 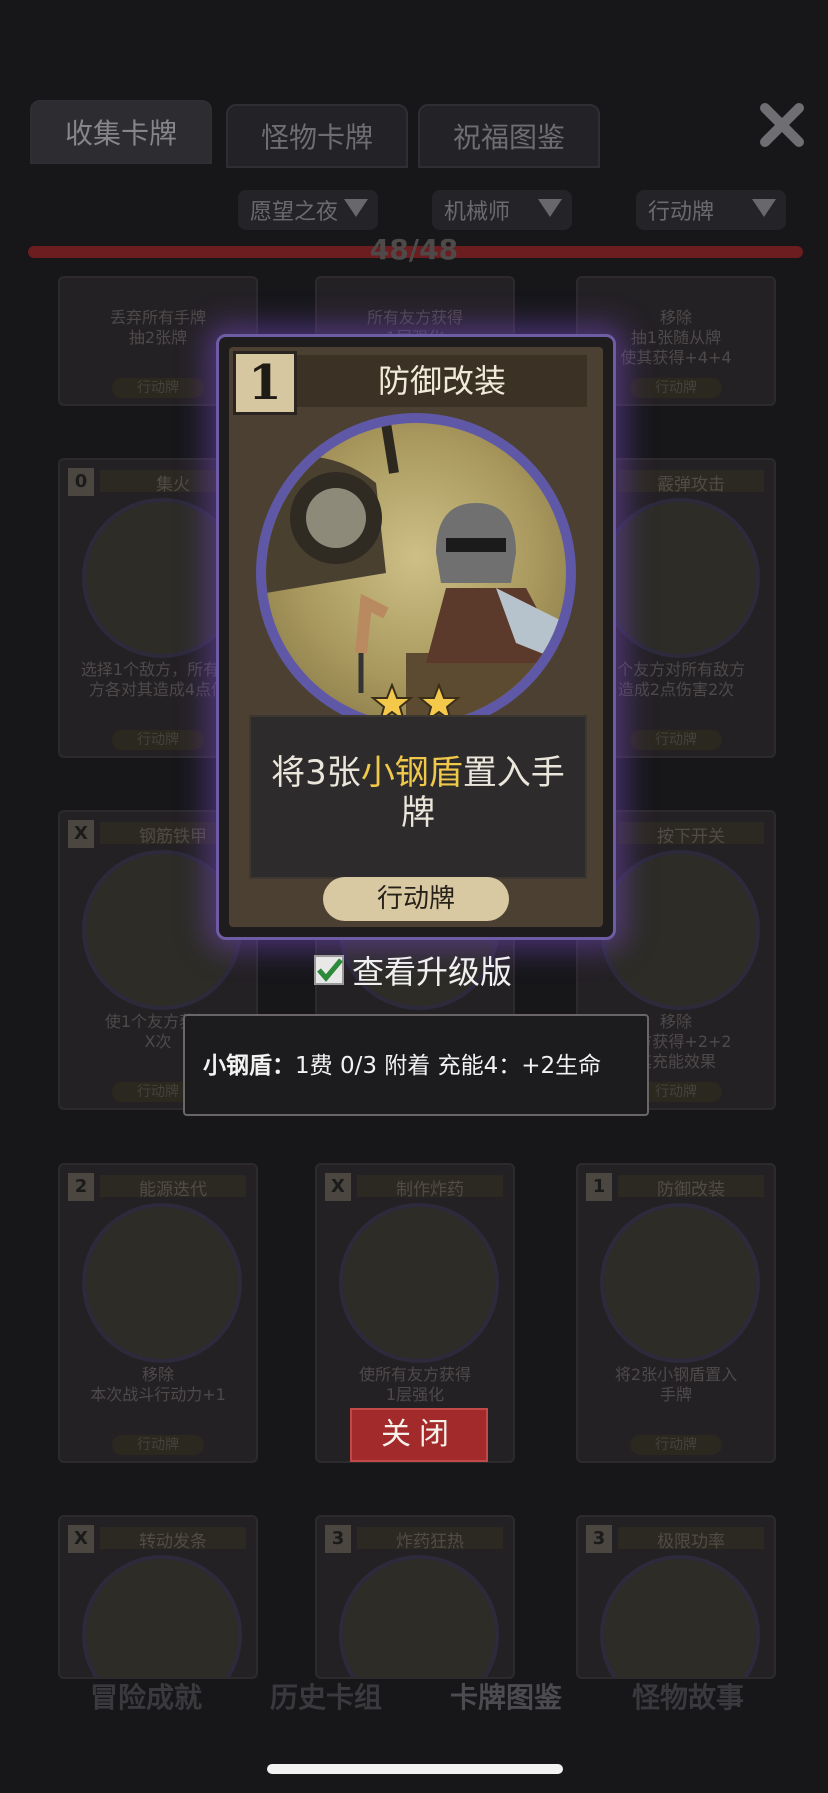 I want to click on checkbox, so click(x=329, y=970).